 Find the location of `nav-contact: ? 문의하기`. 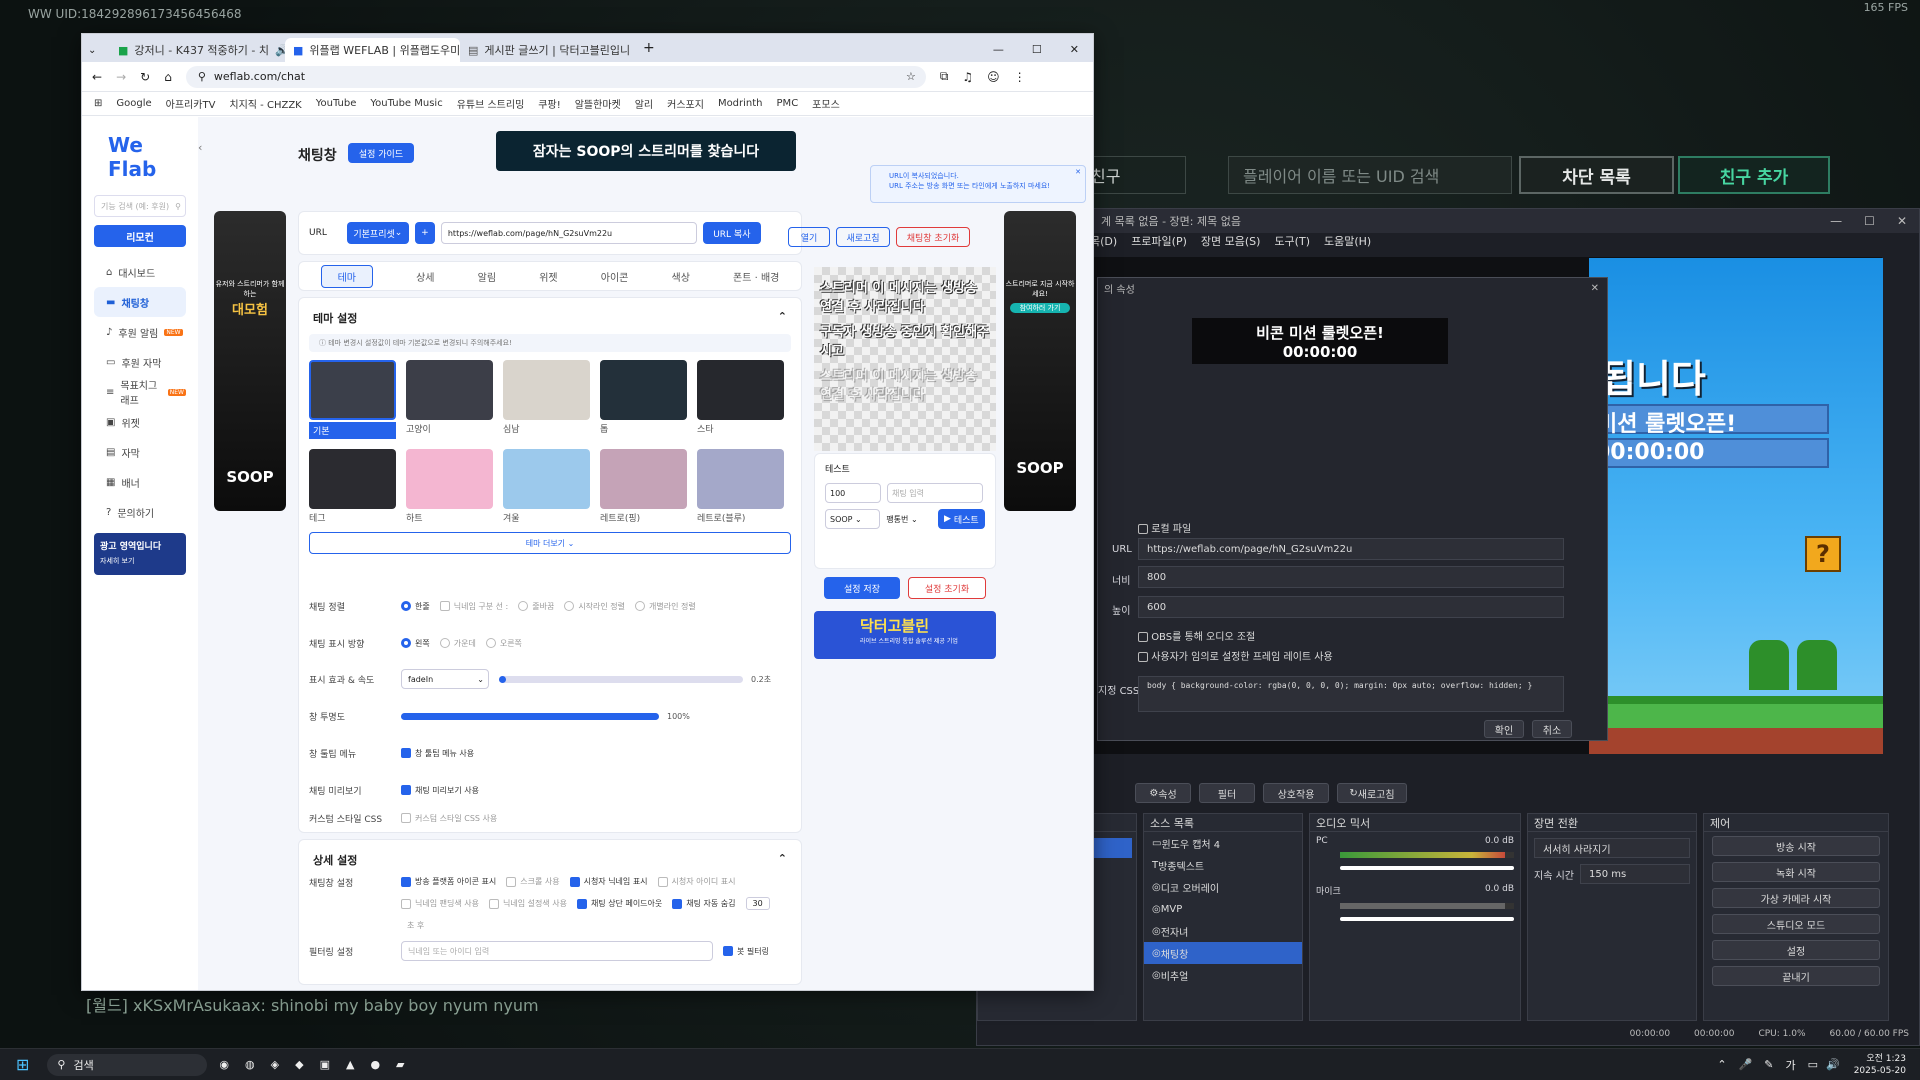

nav-contact: ? 문의하기 is located at coordinates (140, 512).